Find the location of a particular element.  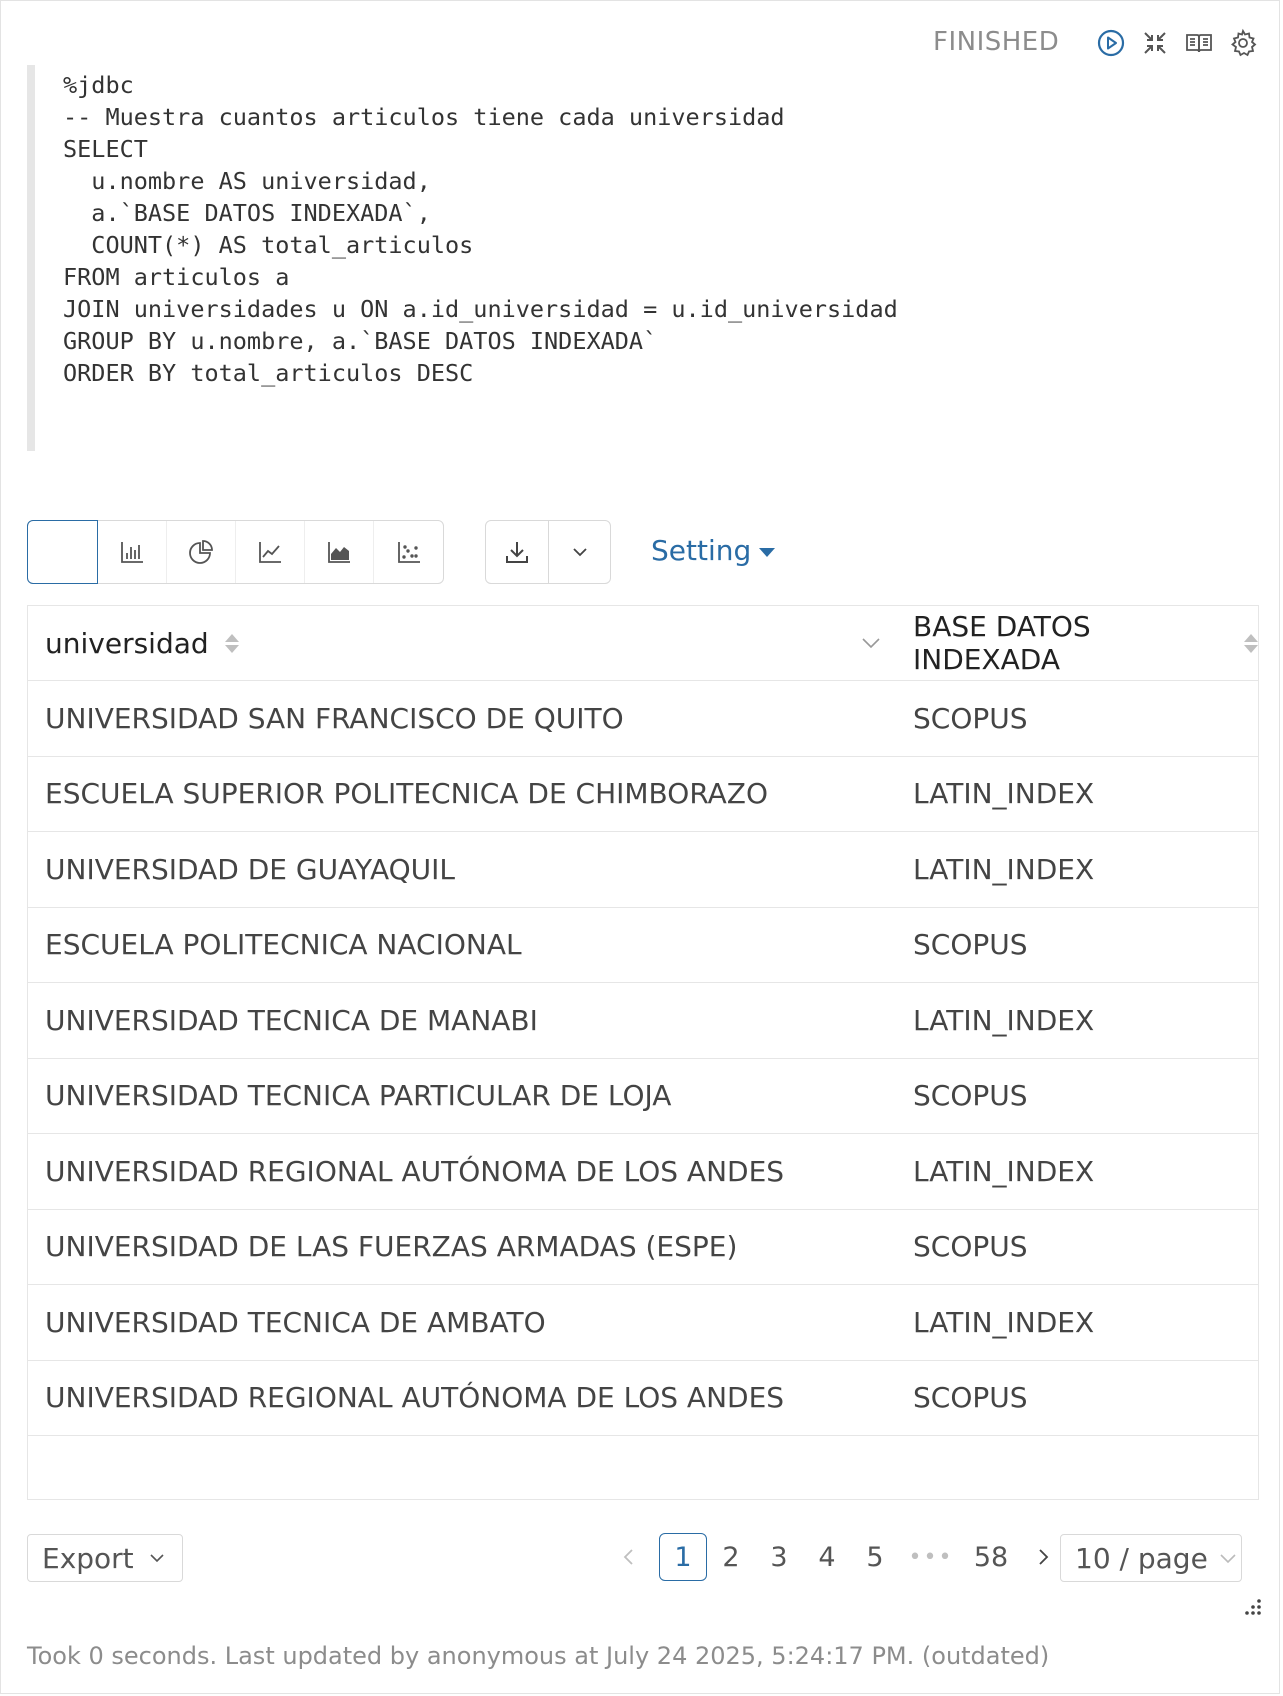

visualization-toolbar is located at coordinates (235, 552).